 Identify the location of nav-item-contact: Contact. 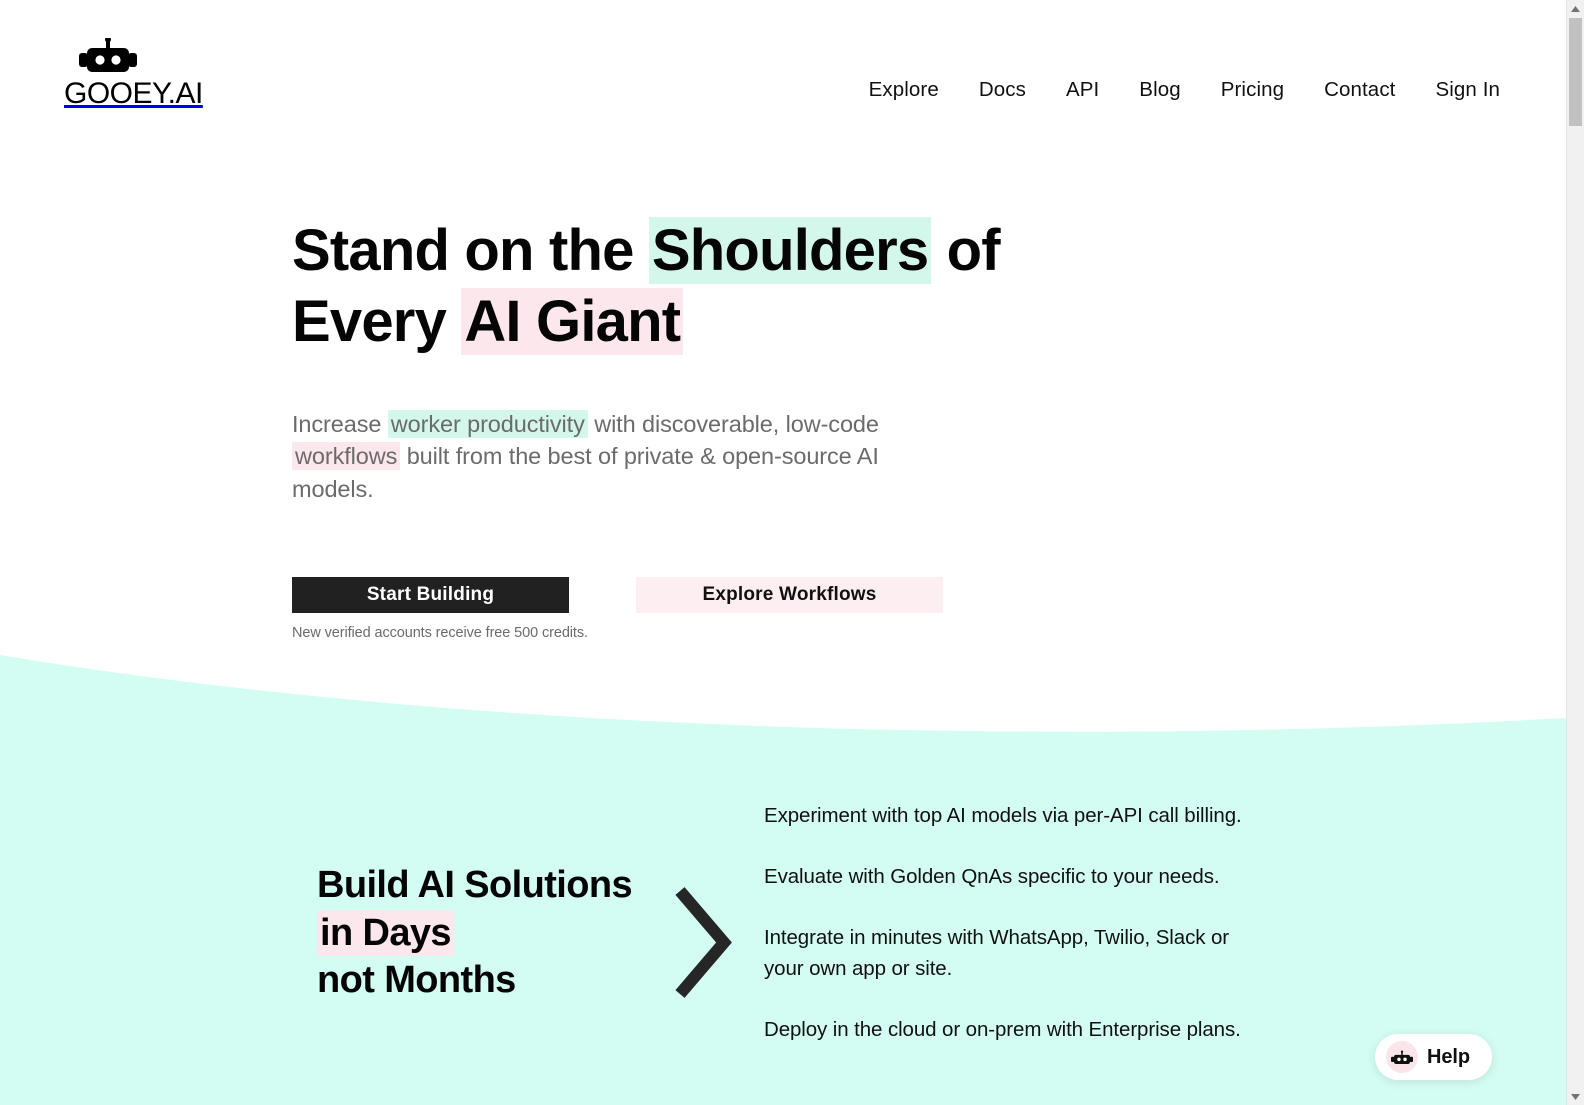
(1359, 90).